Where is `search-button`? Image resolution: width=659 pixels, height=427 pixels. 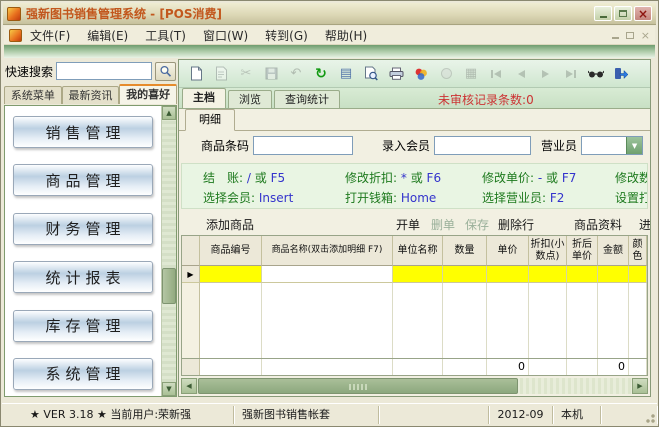
search-button is located at coordinates (165, 71).